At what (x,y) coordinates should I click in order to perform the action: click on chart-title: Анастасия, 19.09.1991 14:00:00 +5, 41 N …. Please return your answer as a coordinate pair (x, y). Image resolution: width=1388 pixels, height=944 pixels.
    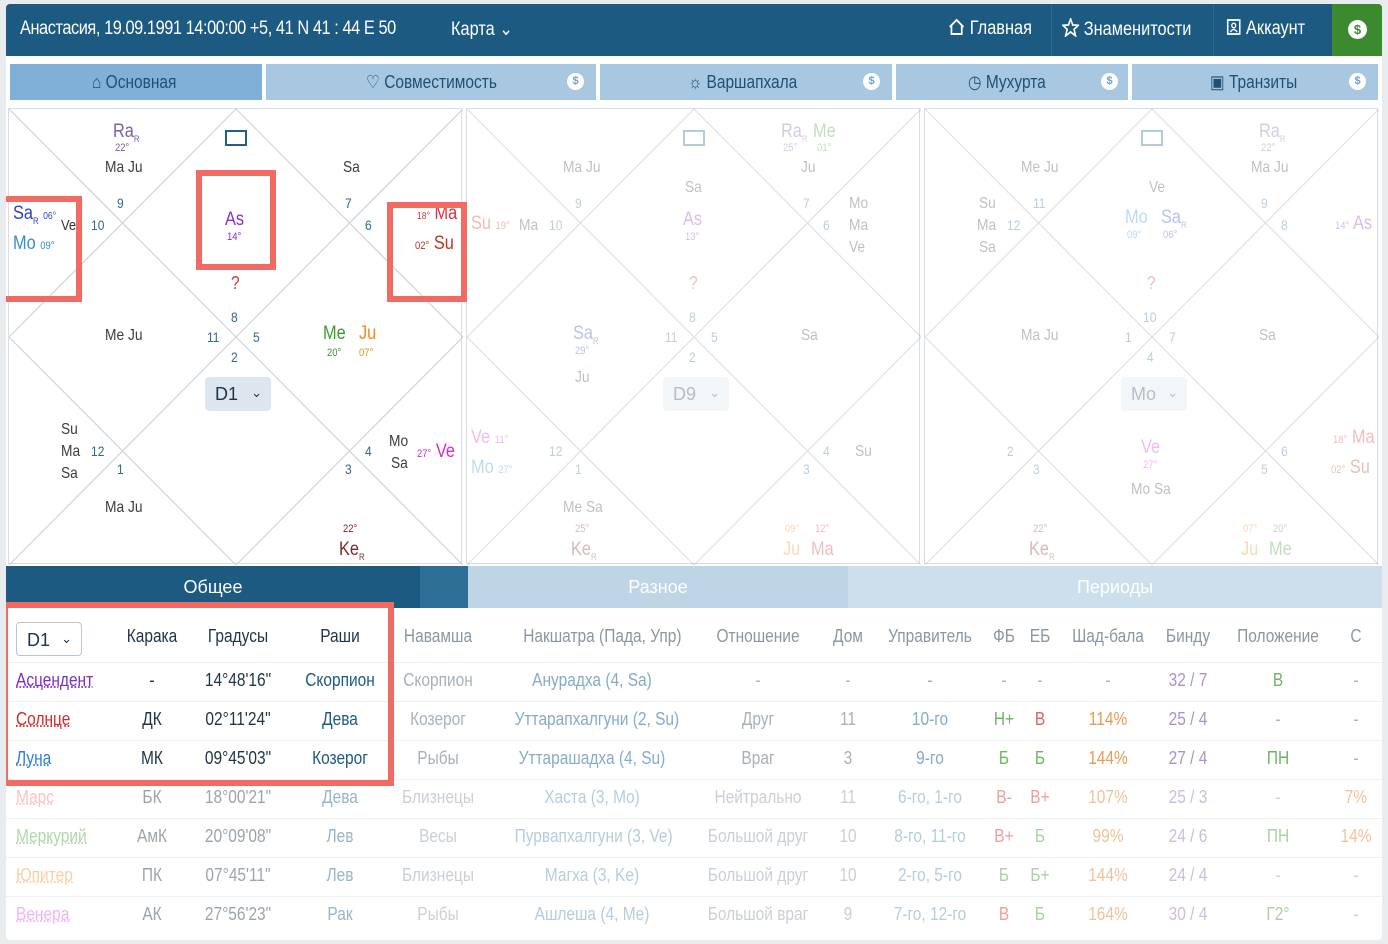
    Looking at the image, I should click on (208, 29).